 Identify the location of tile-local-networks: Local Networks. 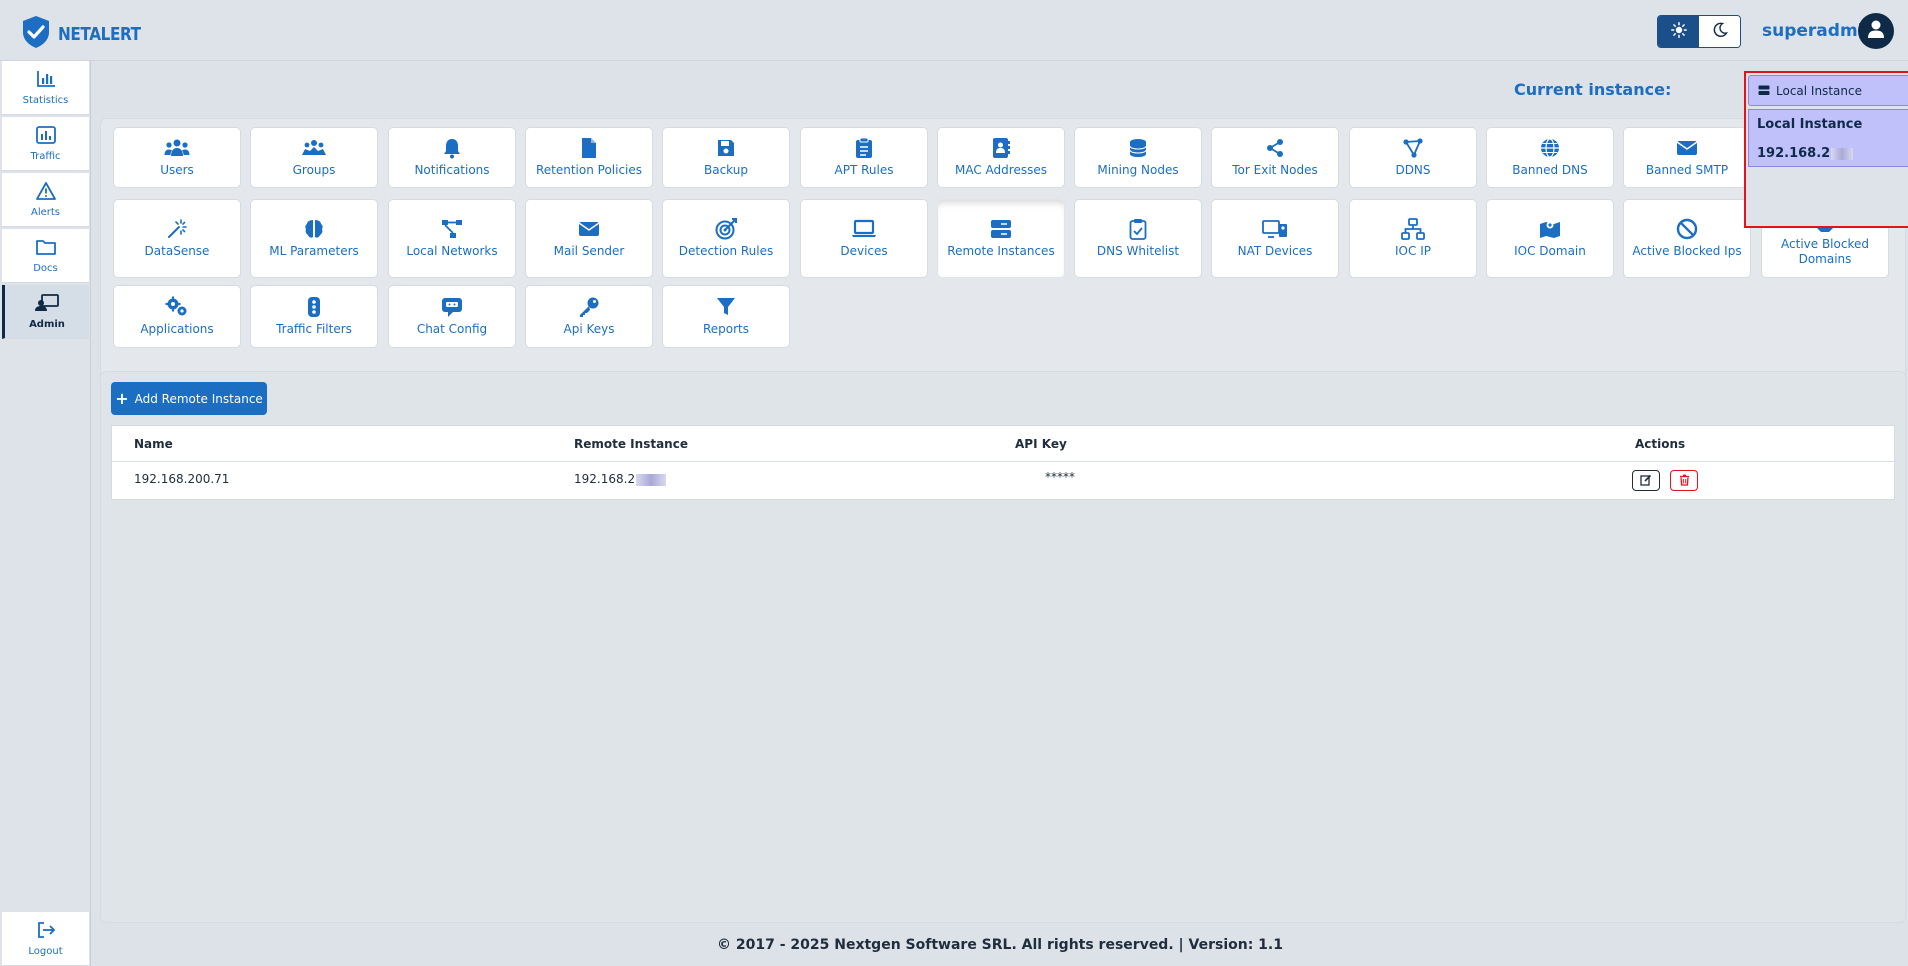
(452, 238).